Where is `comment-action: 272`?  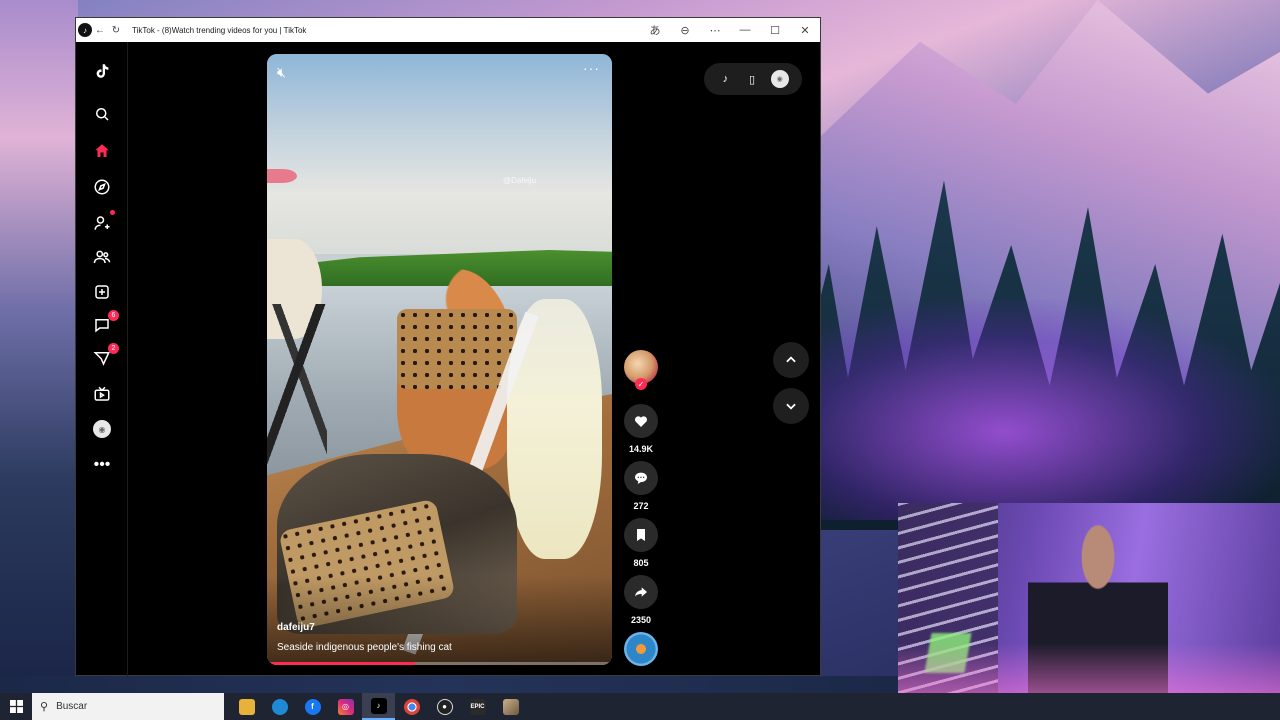
comment-action: 272 is located at coordinates (641, 486).